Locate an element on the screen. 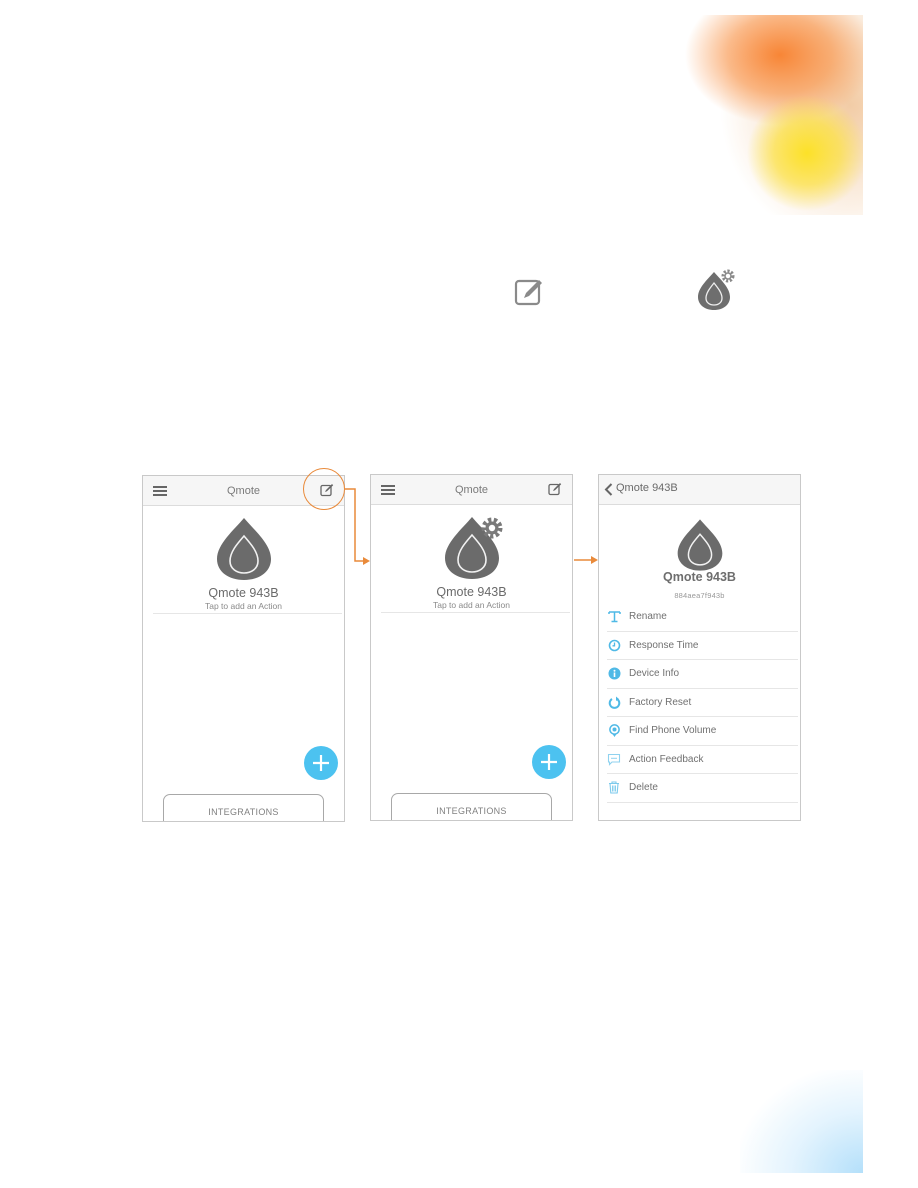 Image resolution: width=918 pixels, height=1188 pixels. menu-item-delete: Delete is located at coordinates (702, 788).